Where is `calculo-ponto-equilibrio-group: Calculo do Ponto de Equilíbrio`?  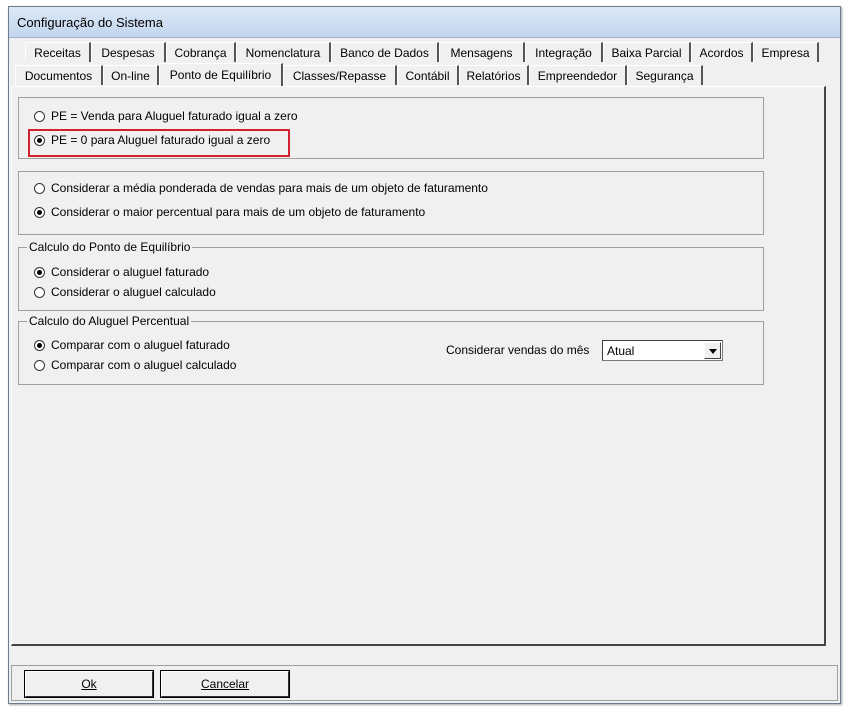 calculo-ponto-equilibrio-group: Calculo do Ponto de Equilíbrio is located at coordinates (391, 275).